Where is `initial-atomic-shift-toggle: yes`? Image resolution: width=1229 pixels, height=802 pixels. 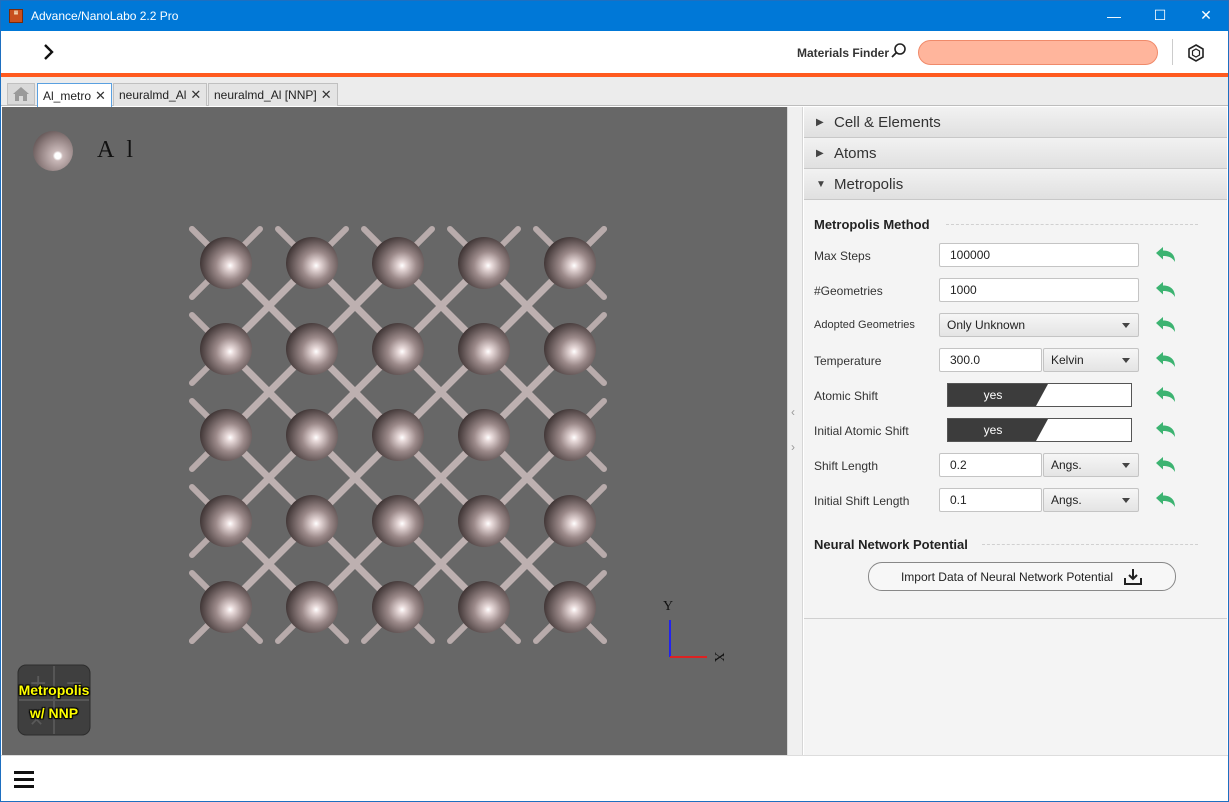
initial-atomic-shift-toggle: yes is located at coordinates (1039, 430).